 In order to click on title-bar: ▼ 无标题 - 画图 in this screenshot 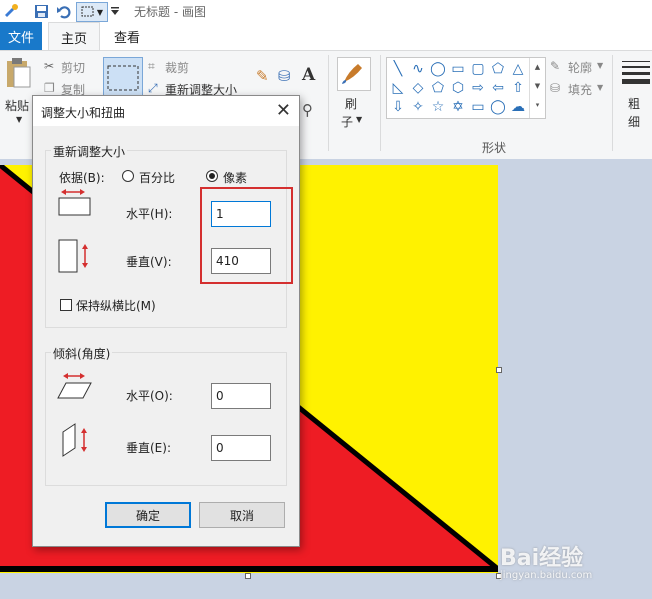, I will do `click(326, 11)`.